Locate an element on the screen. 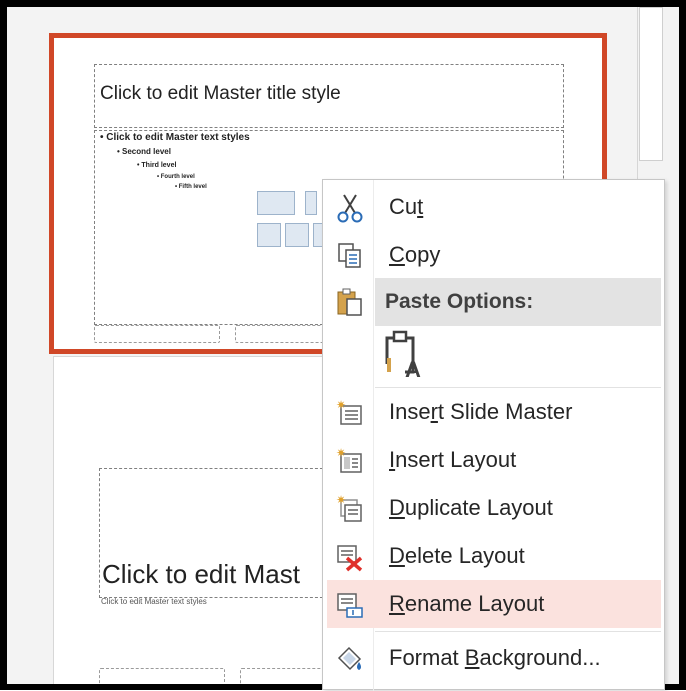 The width and height of the screenshot is (686, 691). title-placeholder: Click to edit Master title style is located at coordinates (329, 96).